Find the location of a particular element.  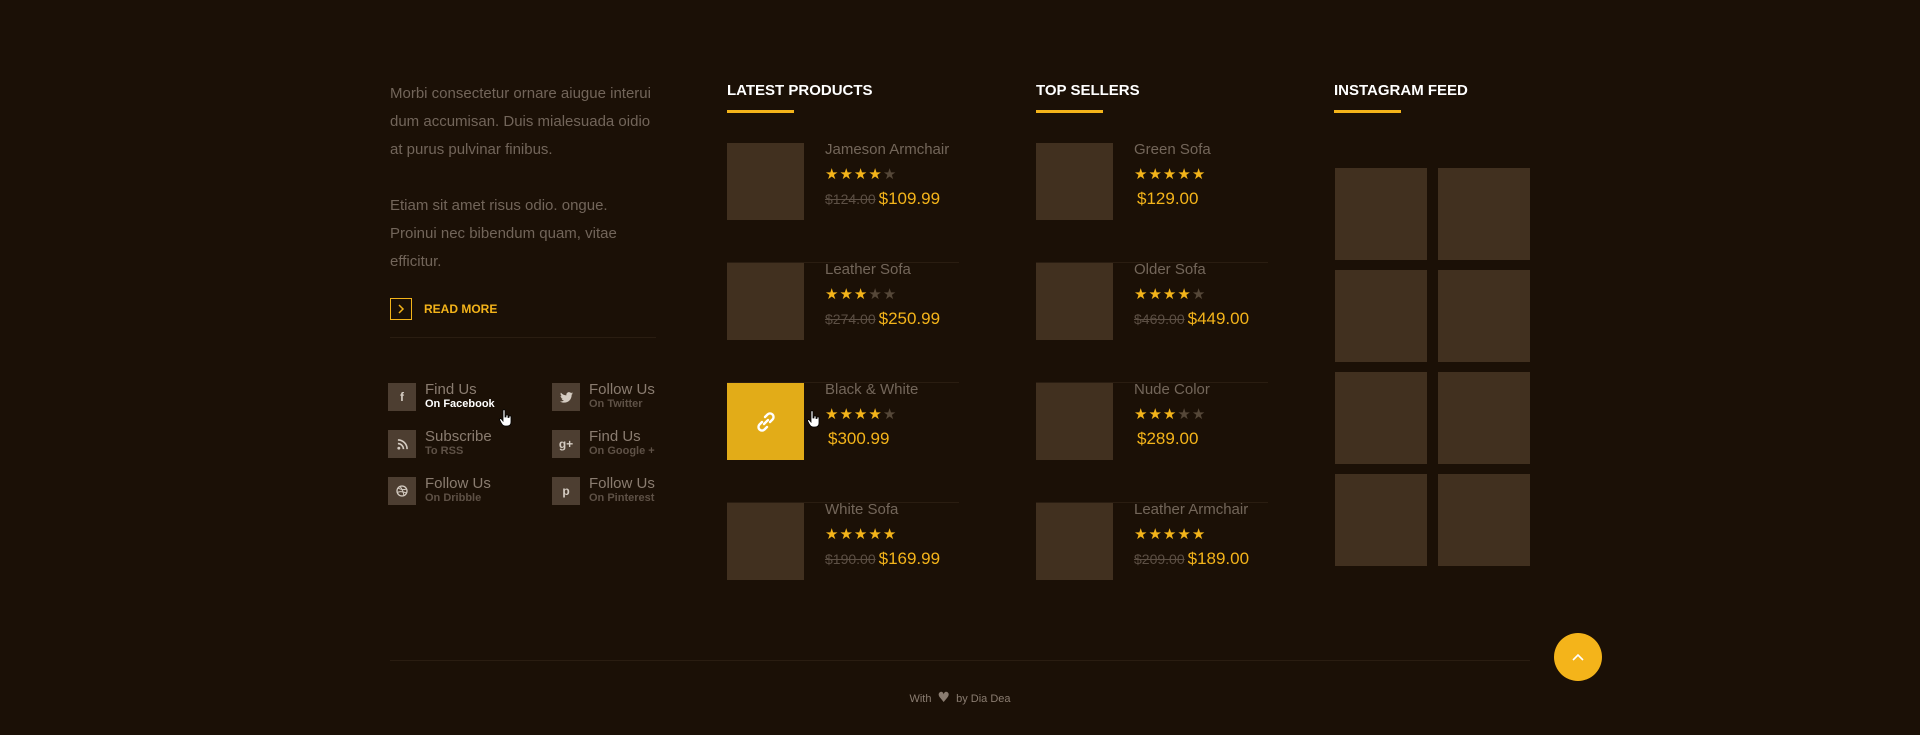

product-name: Older Sofa is located at coordinates (1191, 270).